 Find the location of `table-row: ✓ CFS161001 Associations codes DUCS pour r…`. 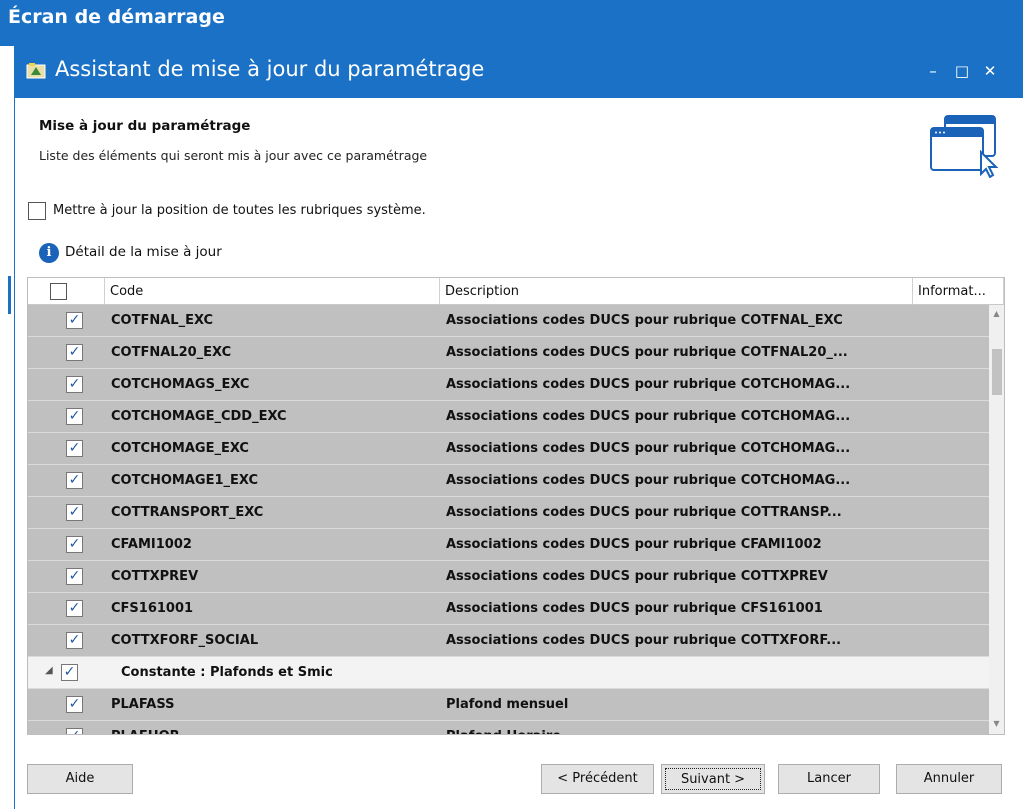

table-row: ✓ CFS161001 Associations codes DUCS pour r… is located at coordinates (508, 609).